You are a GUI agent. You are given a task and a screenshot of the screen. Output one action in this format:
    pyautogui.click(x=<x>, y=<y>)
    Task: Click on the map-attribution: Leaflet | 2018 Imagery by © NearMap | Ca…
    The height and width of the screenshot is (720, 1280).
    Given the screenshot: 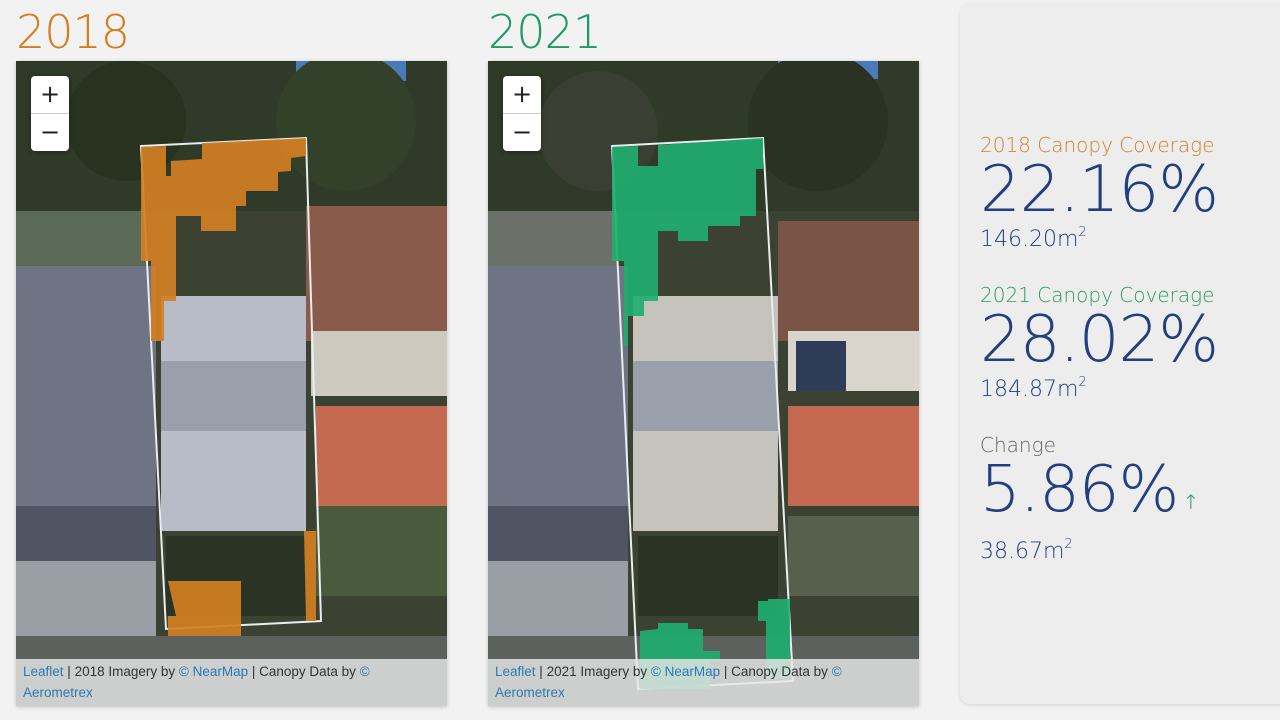 What is the action you would take?
    pyautogui.click(x=231, y=682)
    